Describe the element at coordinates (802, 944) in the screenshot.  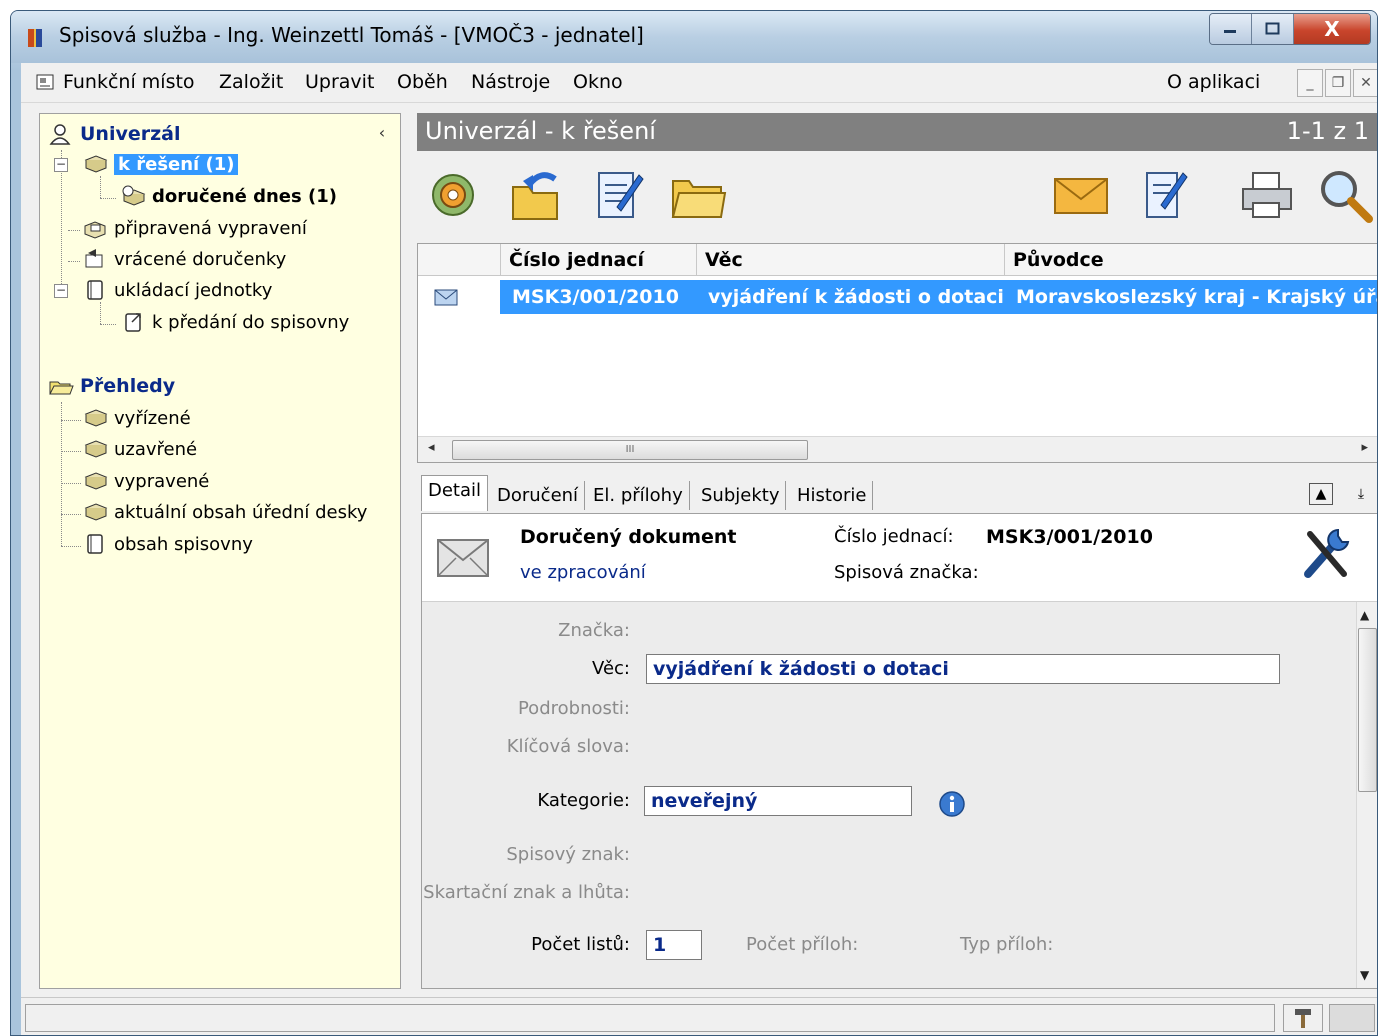
I see `pocet-priloh-label: Počet příloh:` at that location.